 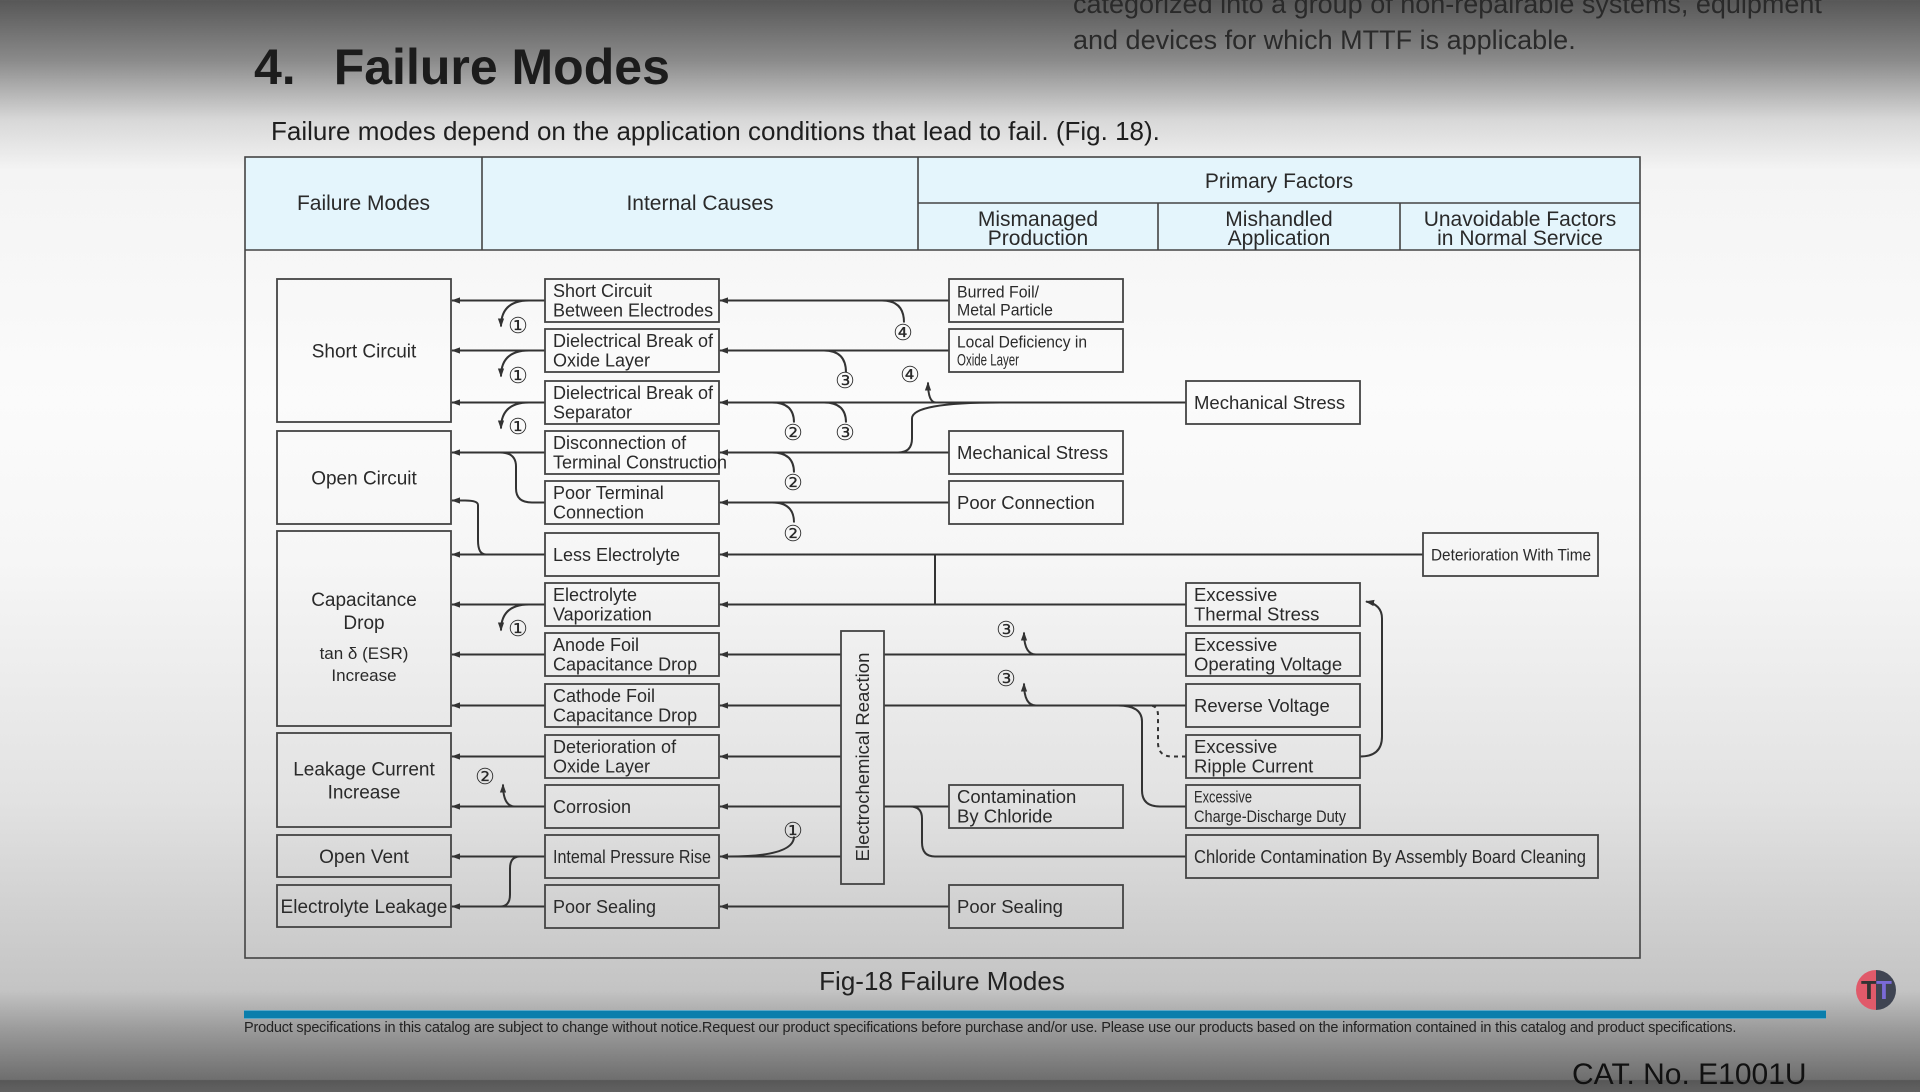 I want to click on mishandled-excessive-thermal-stress-label: Thermal Stress, so click(x=1256, y=614).